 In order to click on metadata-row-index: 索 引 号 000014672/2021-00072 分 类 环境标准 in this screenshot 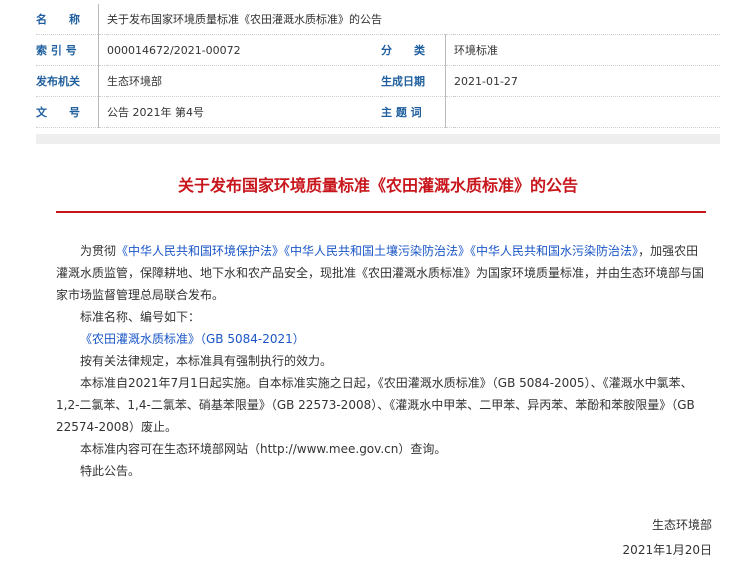, I will do `click(378, 50)`.